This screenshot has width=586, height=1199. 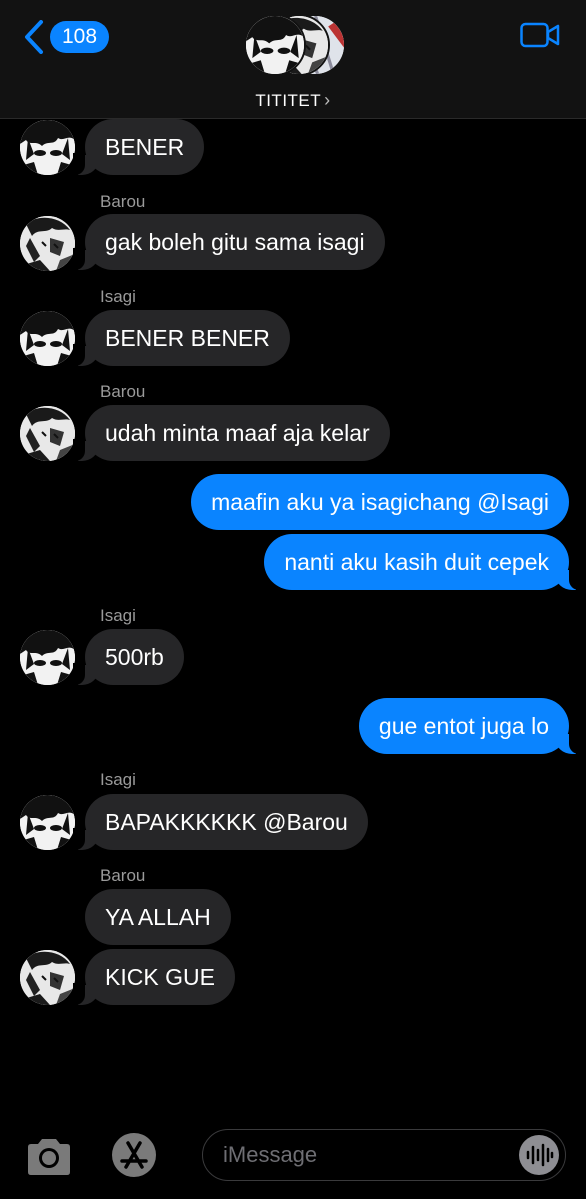 I want to click on chevron-left-icon, so click(x=34, y=37).